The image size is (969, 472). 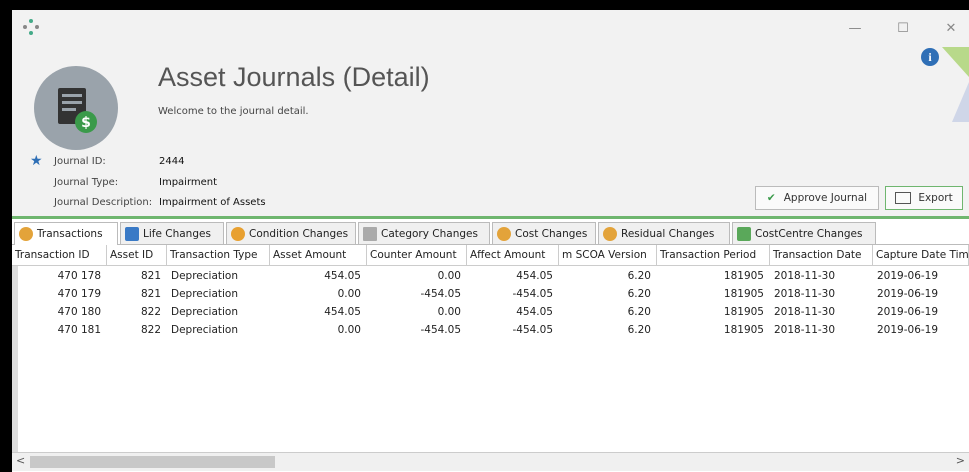 What do you see at coordinates (809, 233) in the screenshot?
I see `tab-costcentre-changes-label: CostCentre Changes` at bounding box center [809, 233].